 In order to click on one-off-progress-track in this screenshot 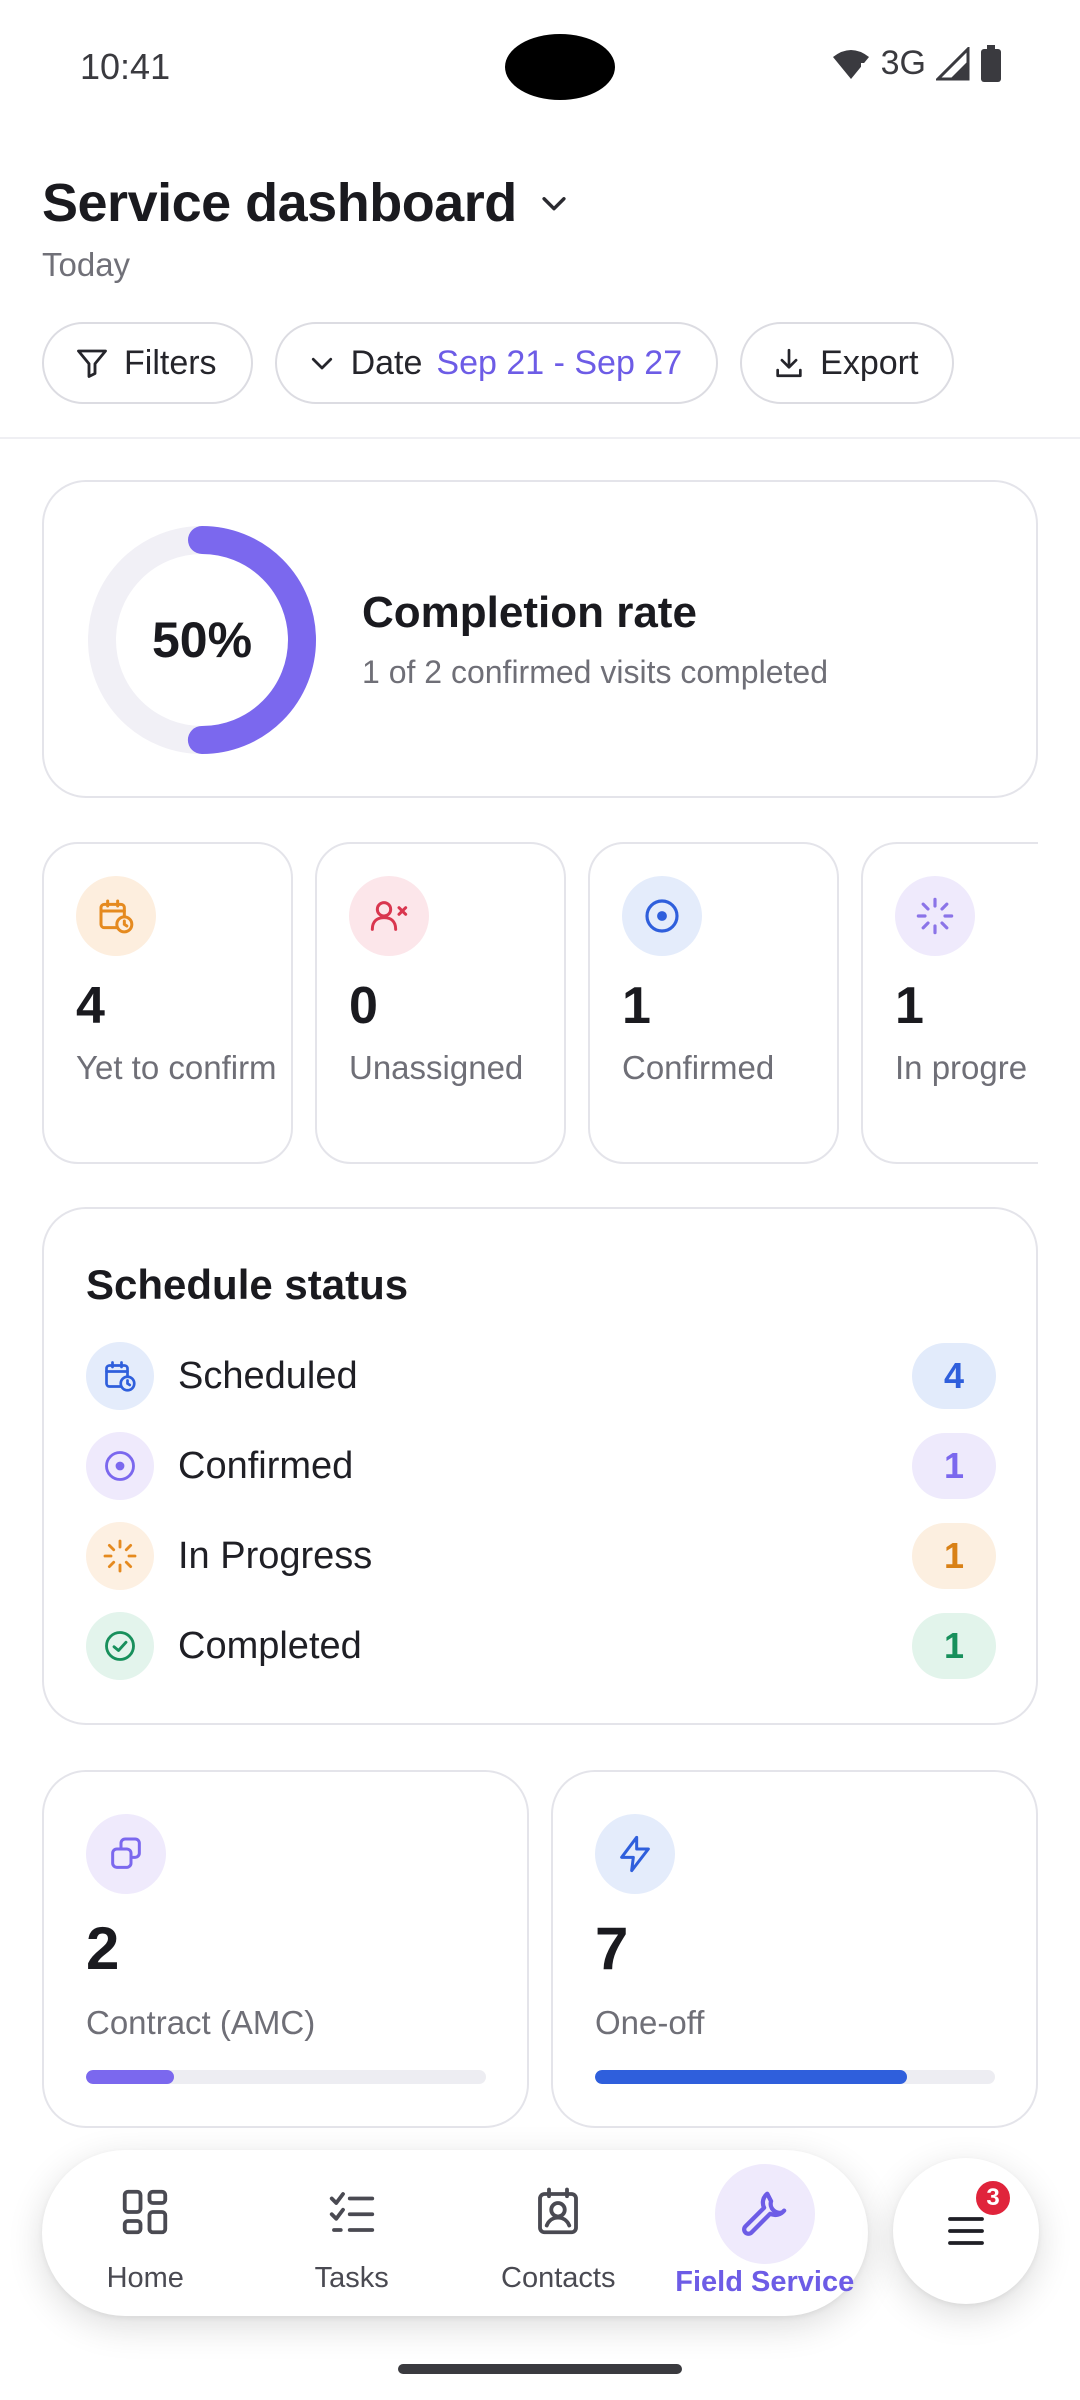, I will do `click(795, 2077)`.